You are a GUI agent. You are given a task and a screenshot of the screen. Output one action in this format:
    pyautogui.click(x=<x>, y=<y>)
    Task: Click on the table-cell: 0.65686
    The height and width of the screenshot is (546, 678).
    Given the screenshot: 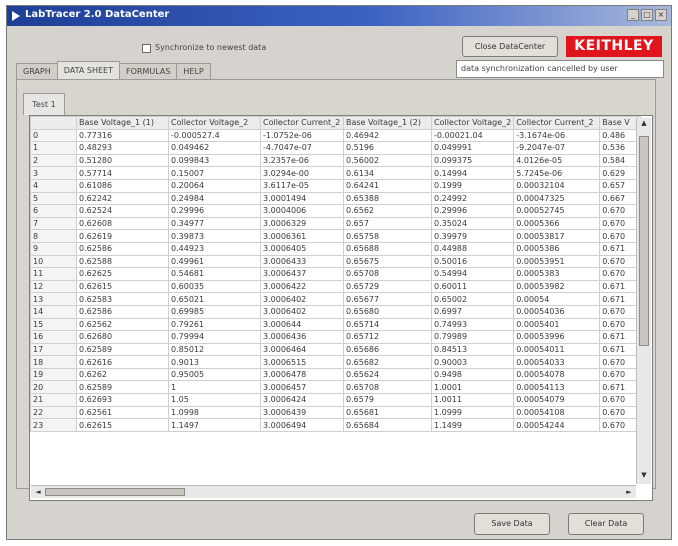 What is the action you would take?
    pyautogui.click(x=387, y=349)
    